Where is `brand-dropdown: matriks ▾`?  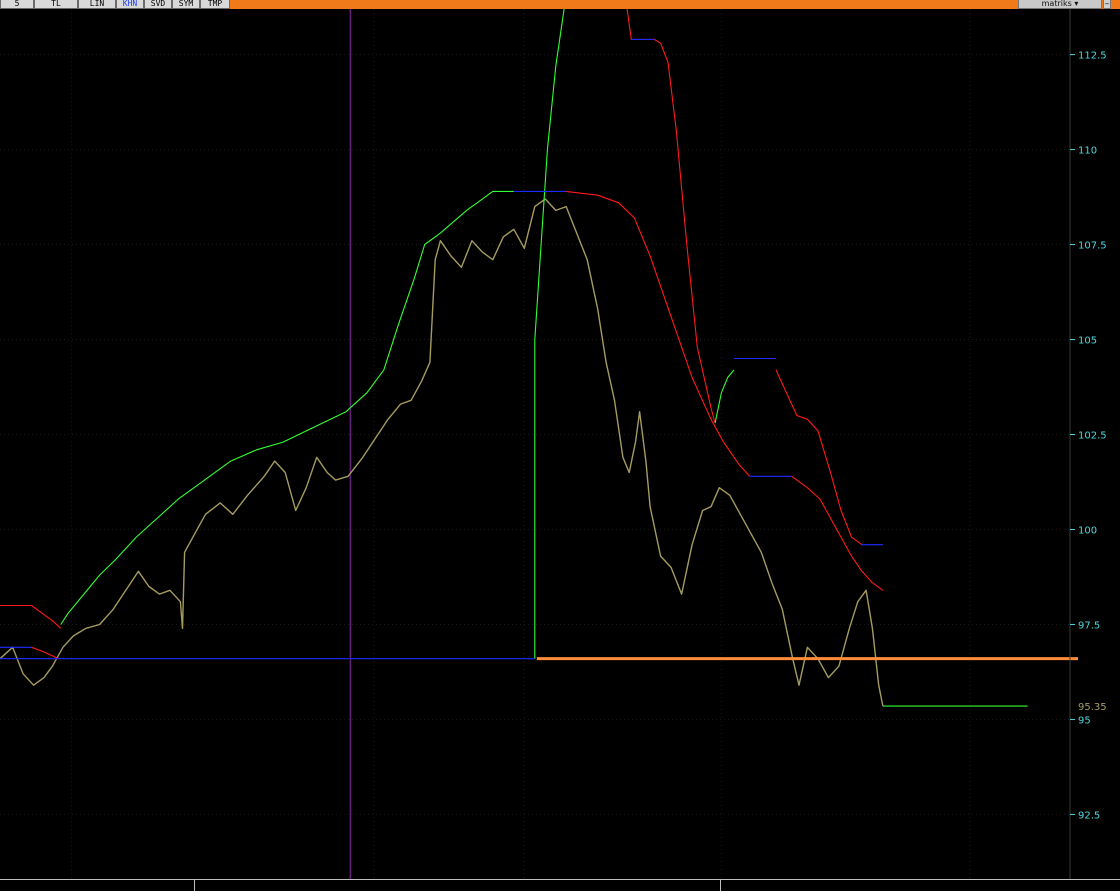
brand-dropdown: matriks ▾ is located at coordinates (1060, 4).